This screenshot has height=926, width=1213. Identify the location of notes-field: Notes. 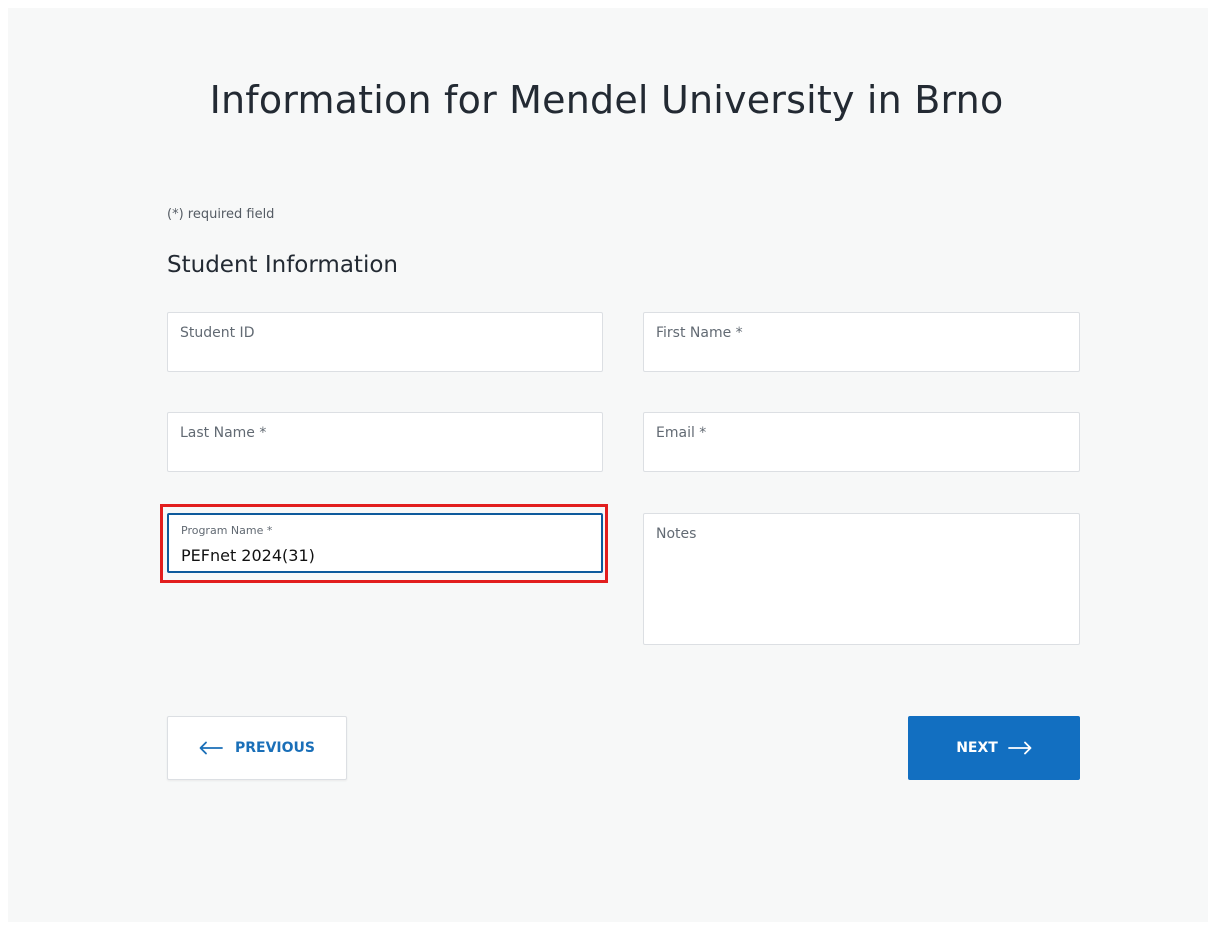
(861, 579).